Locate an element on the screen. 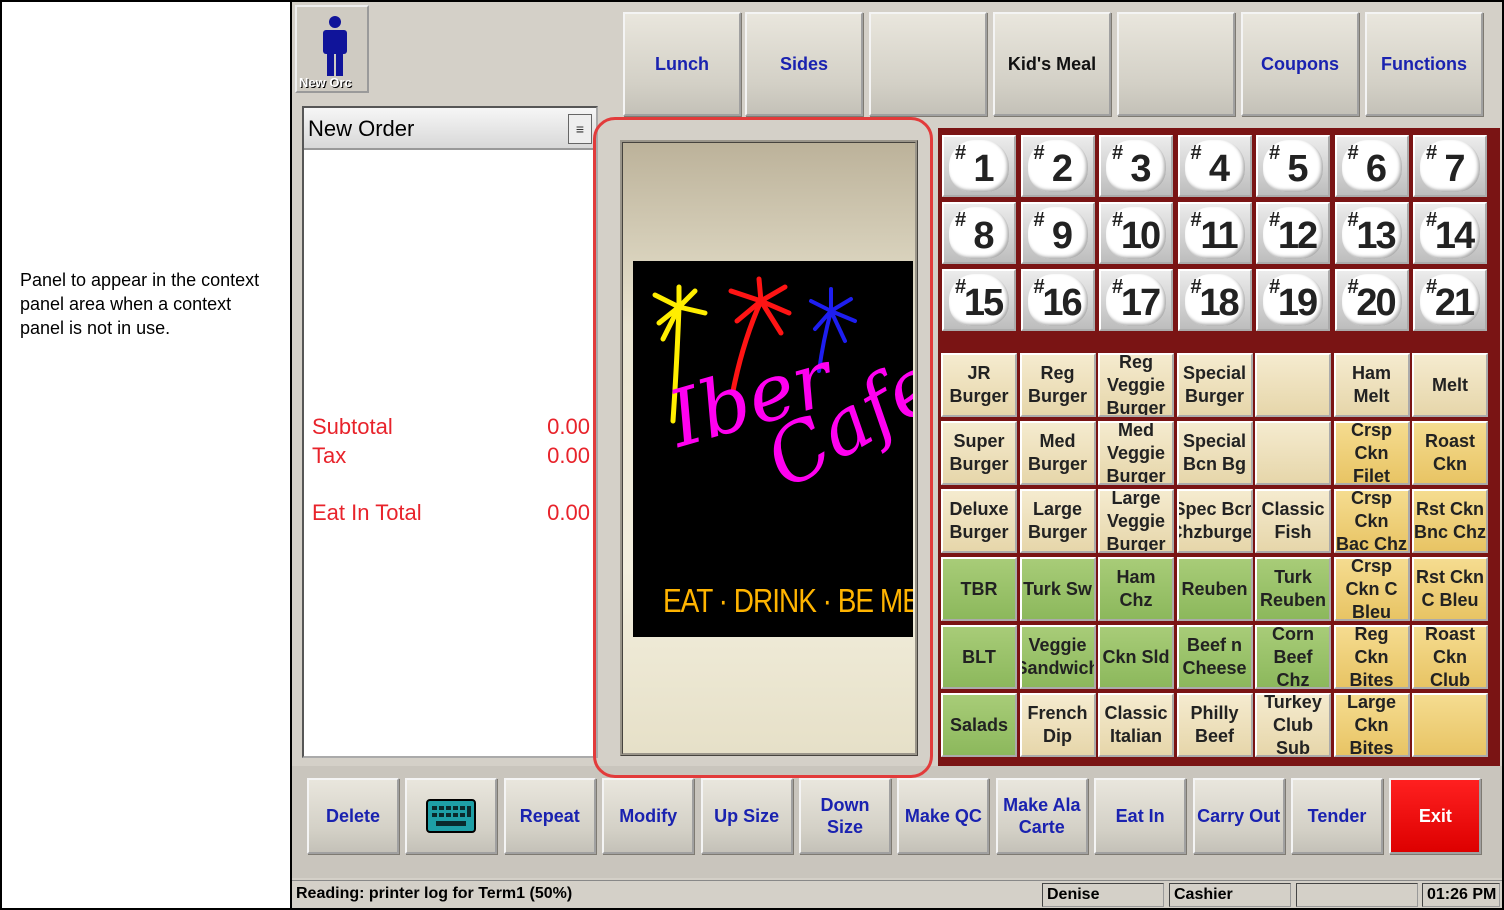  menu-item: Turk Reuben is located at coordinates (1293, 589).